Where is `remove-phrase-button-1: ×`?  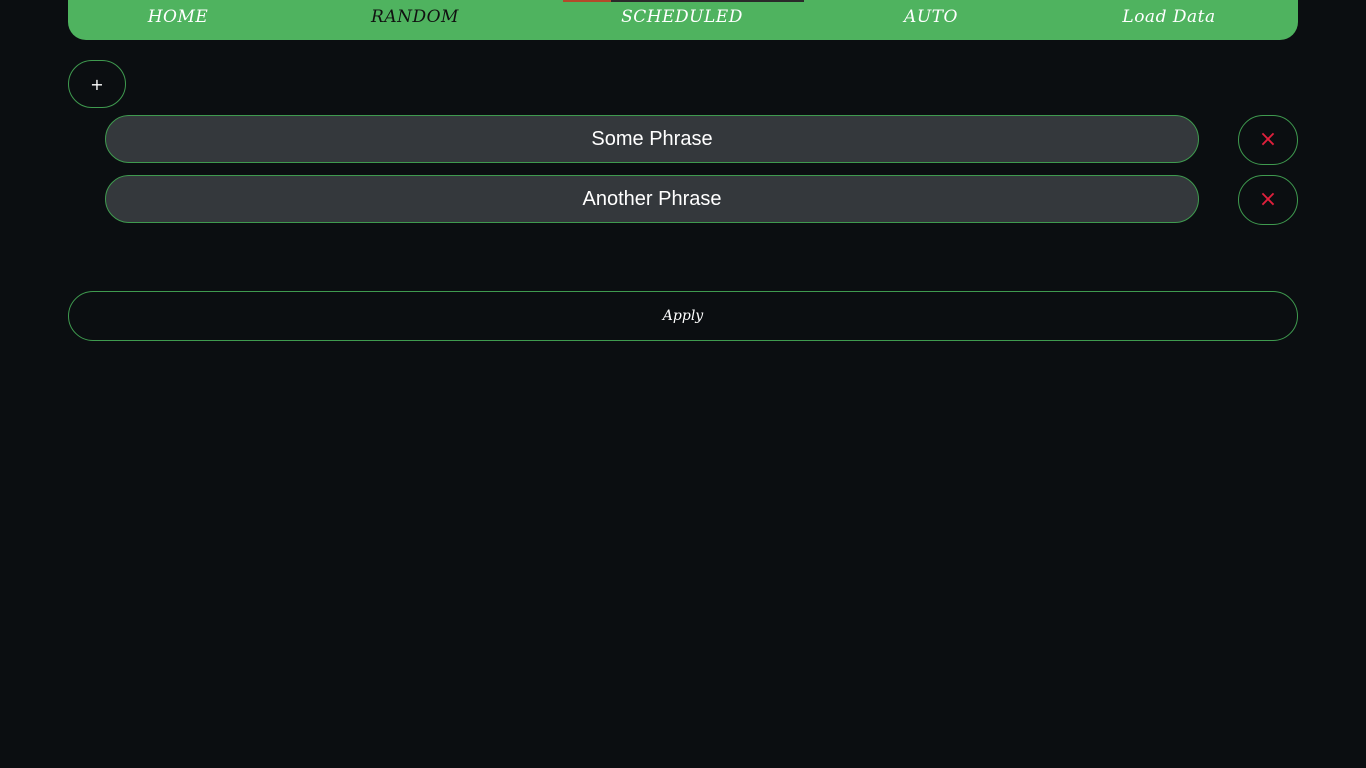
remove-phrase-button-1: × is located at coordinates (1268, 140).